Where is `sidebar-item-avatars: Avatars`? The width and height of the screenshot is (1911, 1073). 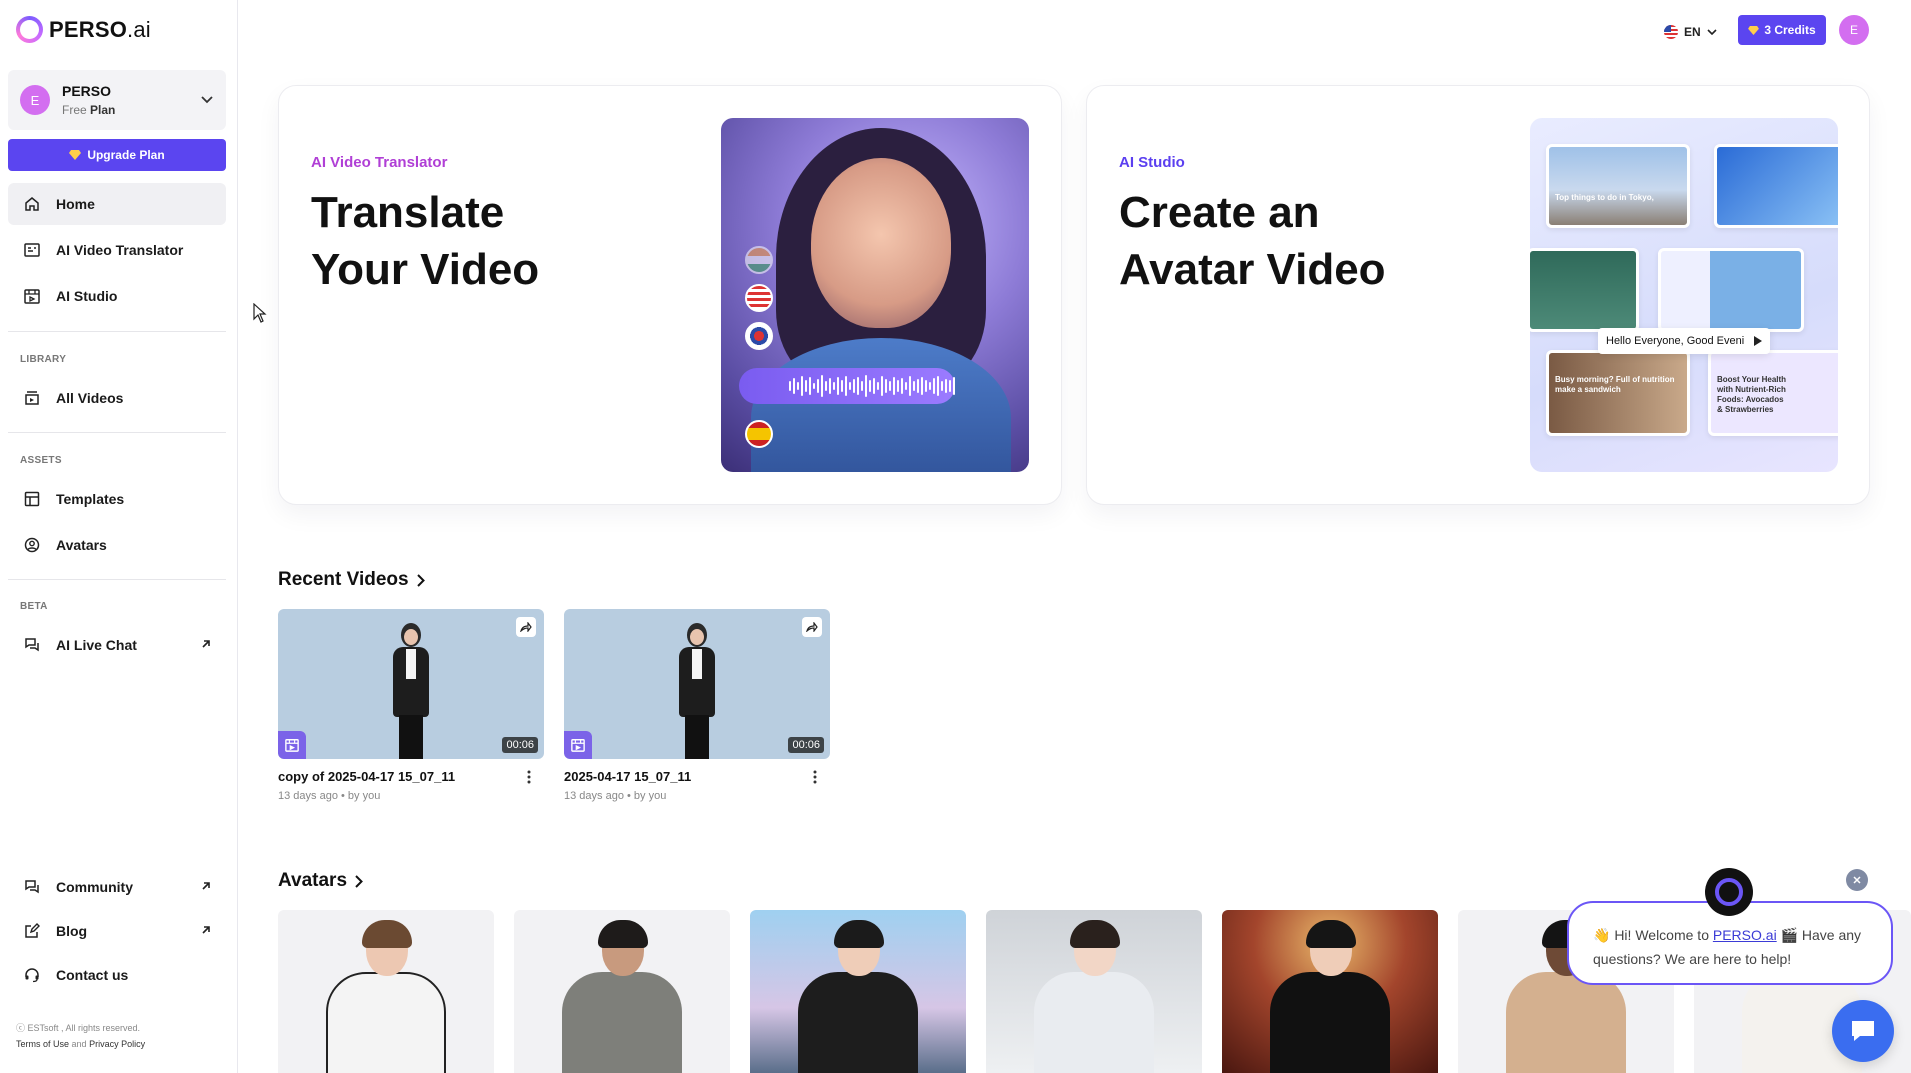 sidebar-item-avatars: Avatars is located at coordinates (117, 545).